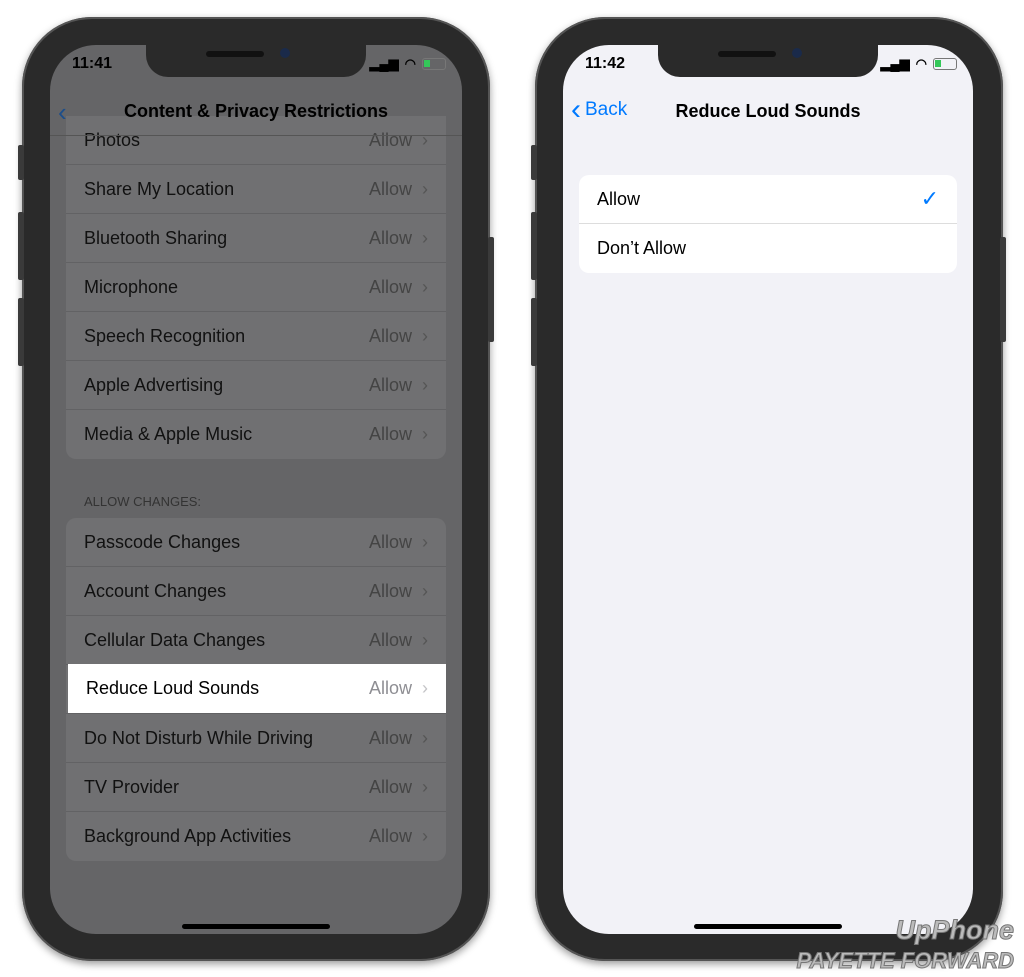 The height and width of the screenshot is (977, 1024). I want to click on options-group: Allow ✓ Don’t Allow, so click(768, 224).